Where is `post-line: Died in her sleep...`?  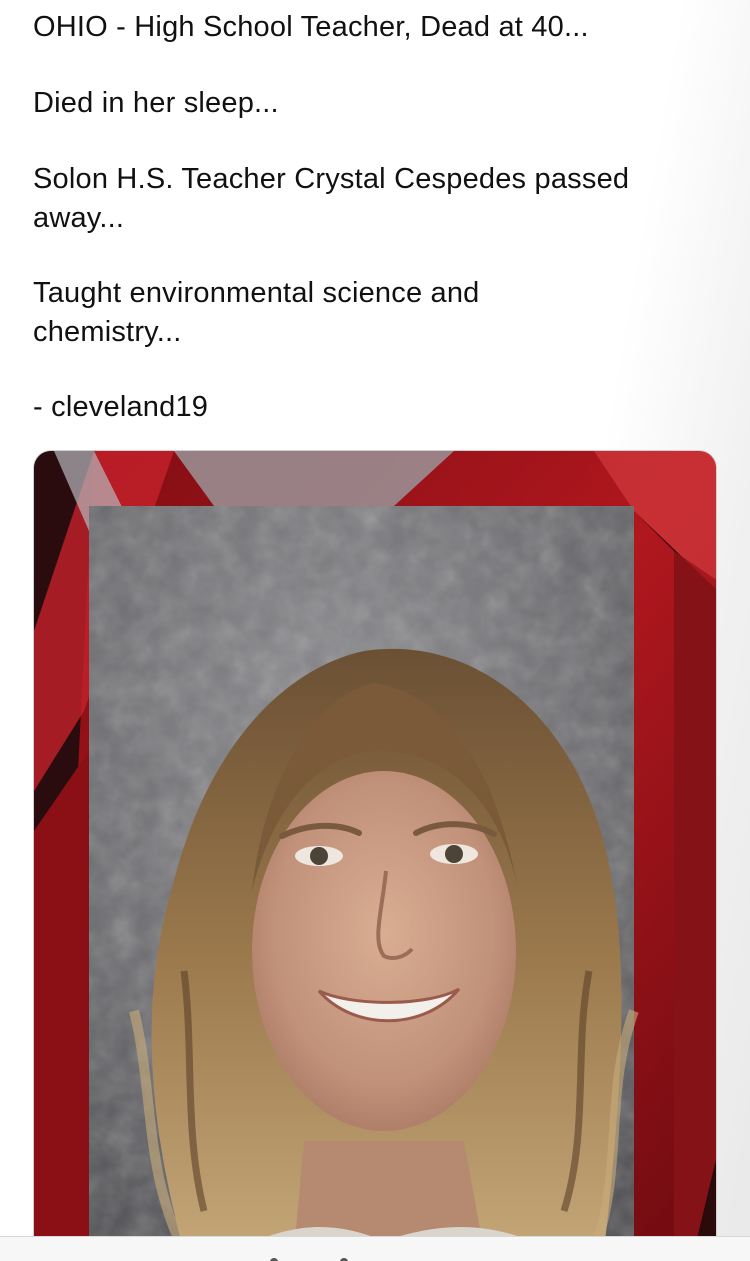 post-line: Died in her sleep... is located at coordinates (156, 103).